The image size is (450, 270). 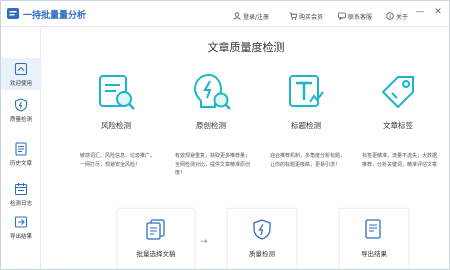 I want to click on risk-check-icon, so click(x=117, y=92).